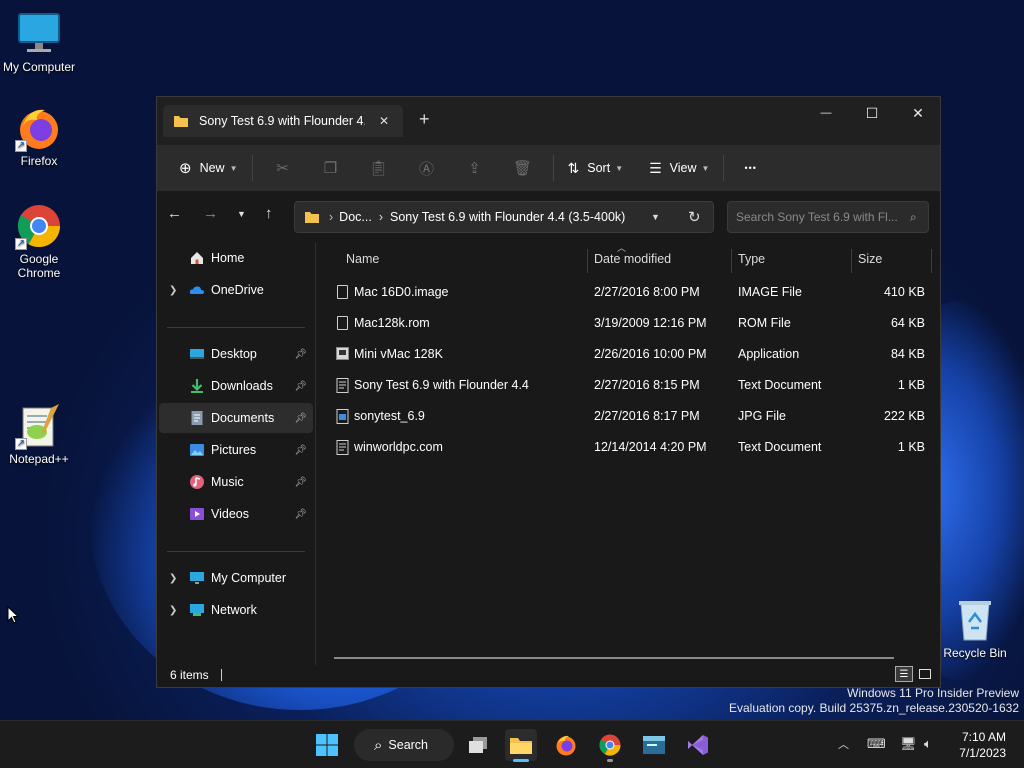  Describe the element at coordinates (408, 745) in the screenshot. I see `taskbar-search-label: Search` at that location.